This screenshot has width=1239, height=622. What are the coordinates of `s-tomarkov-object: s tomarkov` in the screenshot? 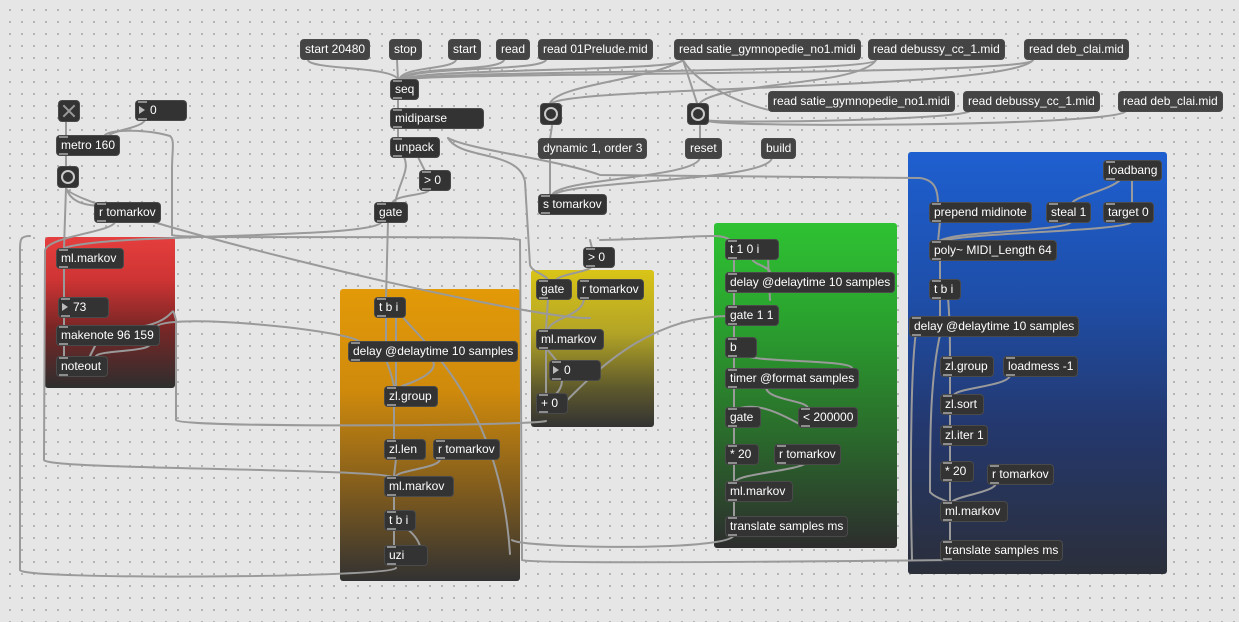 It's located at (572, 204).